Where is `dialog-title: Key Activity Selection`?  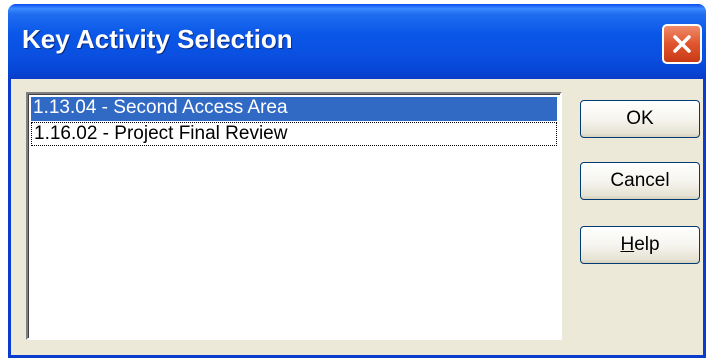 dialog-title: Key Activity Selection is located at coordinates (157, 39).